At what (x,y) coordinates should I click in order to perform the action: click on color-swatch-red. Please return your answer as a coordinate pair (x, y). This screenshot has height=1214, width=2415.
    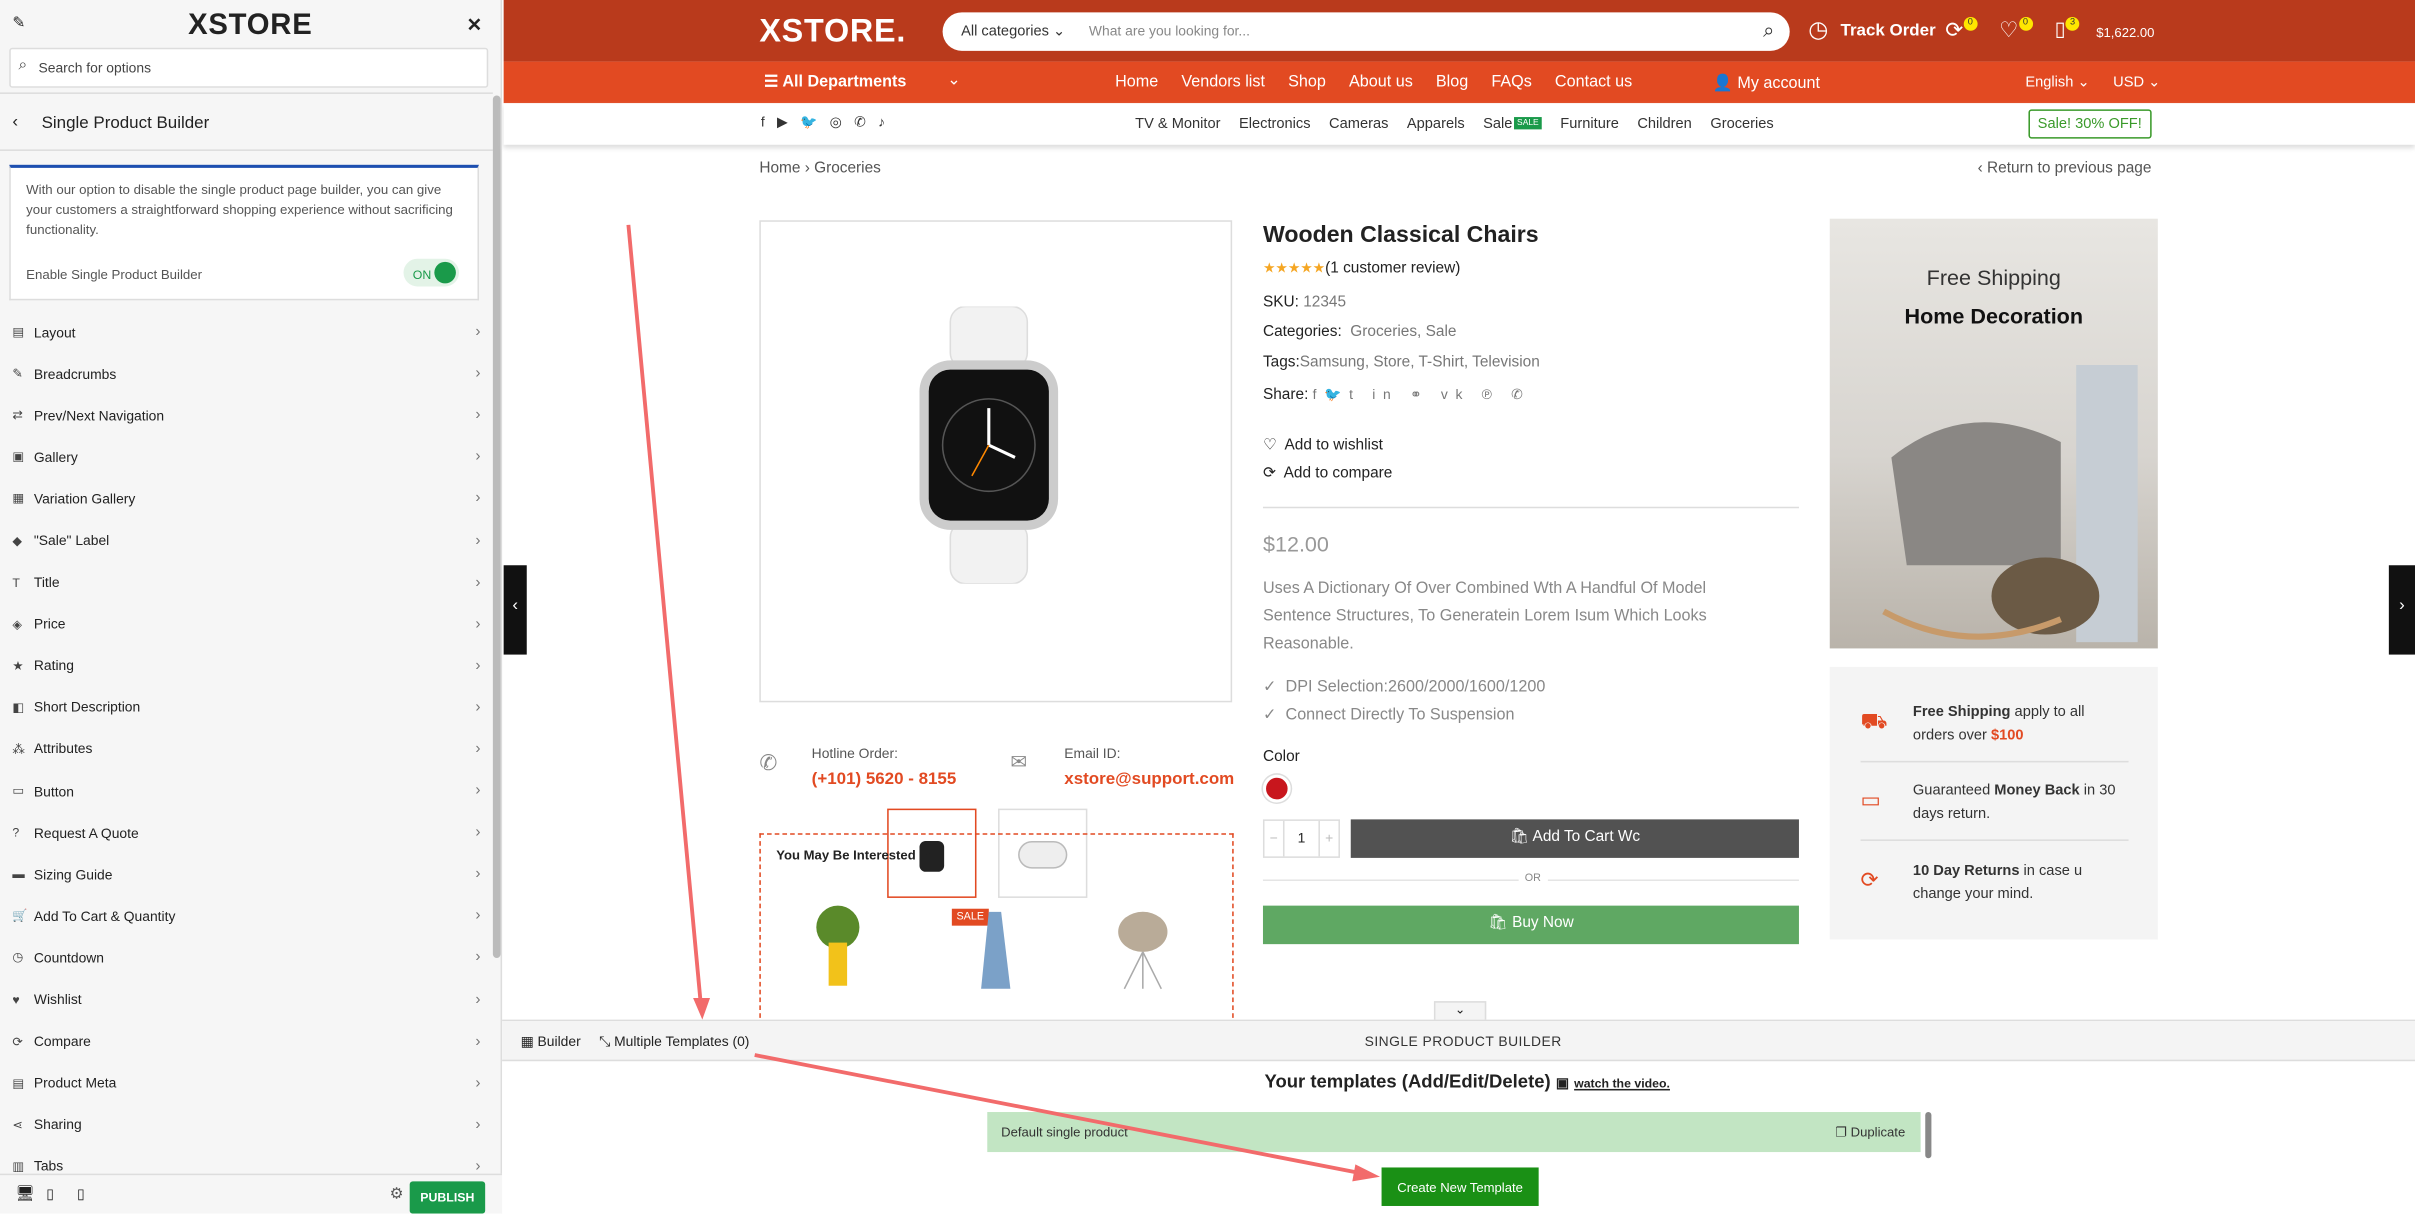
    Looking at the image, I should click on (1276, 788).